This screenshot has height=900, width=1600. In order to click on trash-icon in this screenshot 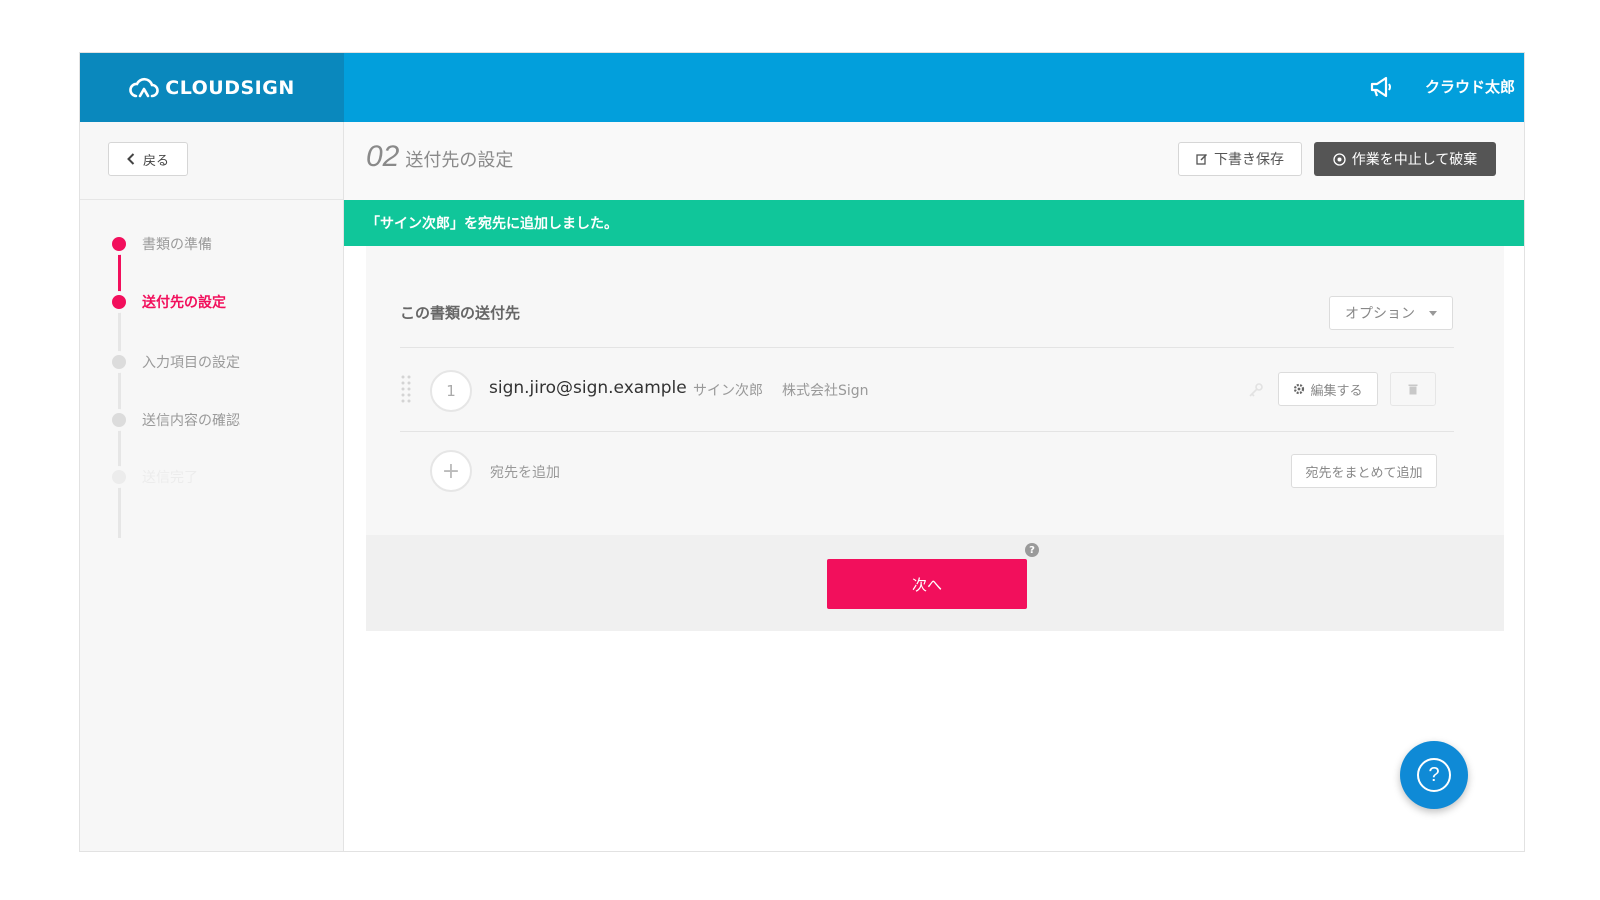, I will do `click(1413, 389)`.